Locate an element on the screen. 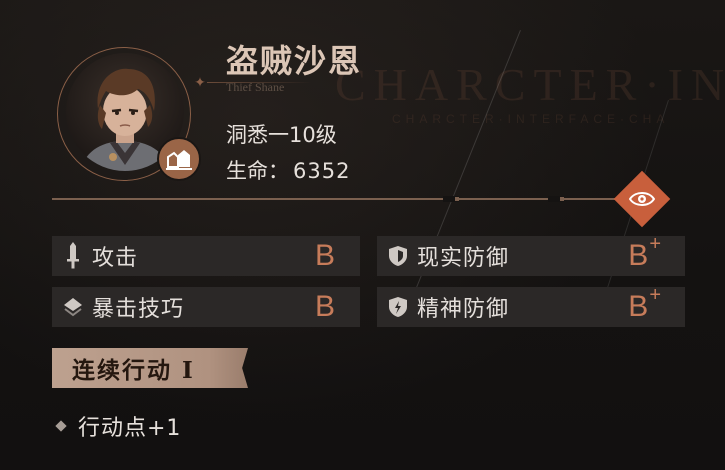 The image size is (725, 470). stat-crit-skill: 暴击技巧 B is located at coordinates (206, 307).